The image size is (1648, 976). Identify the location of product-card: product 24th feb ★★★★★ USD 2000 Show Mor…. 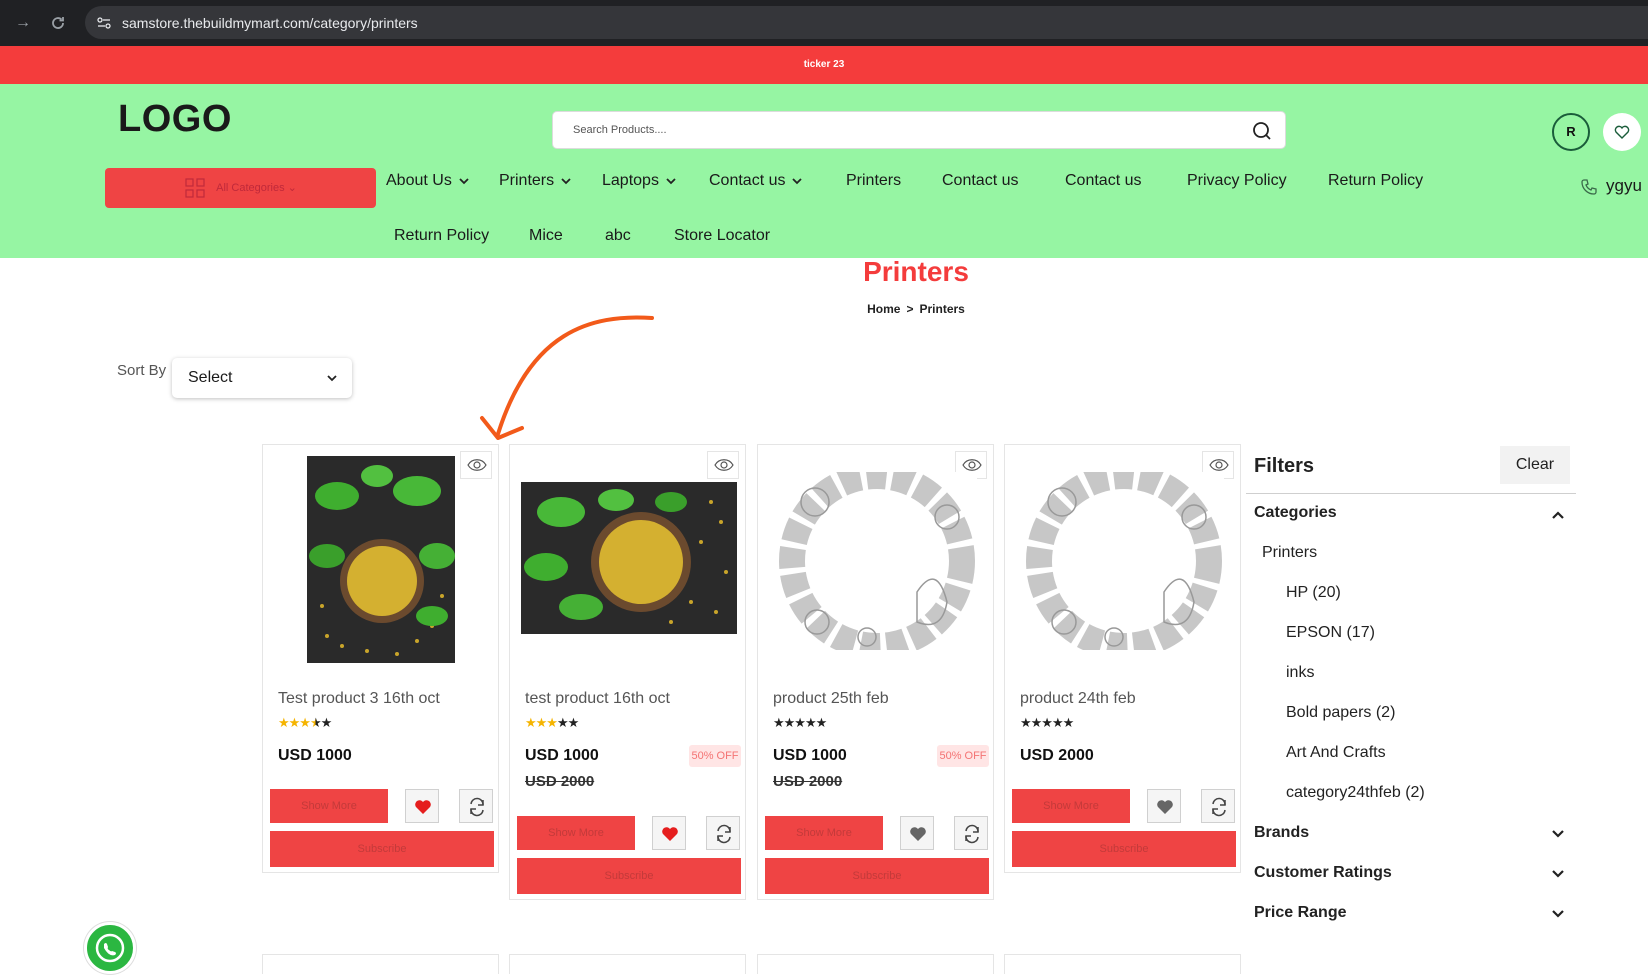
(1122, 658).